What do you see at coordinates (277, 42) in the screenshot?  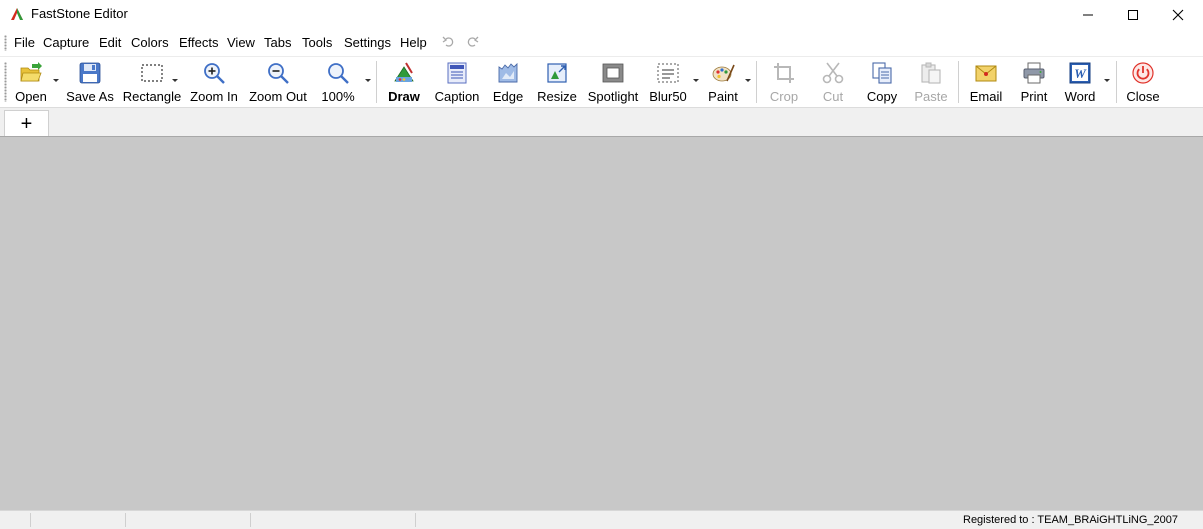 I see `menu-tabs: Tabs` at bounding box center [277, 42].